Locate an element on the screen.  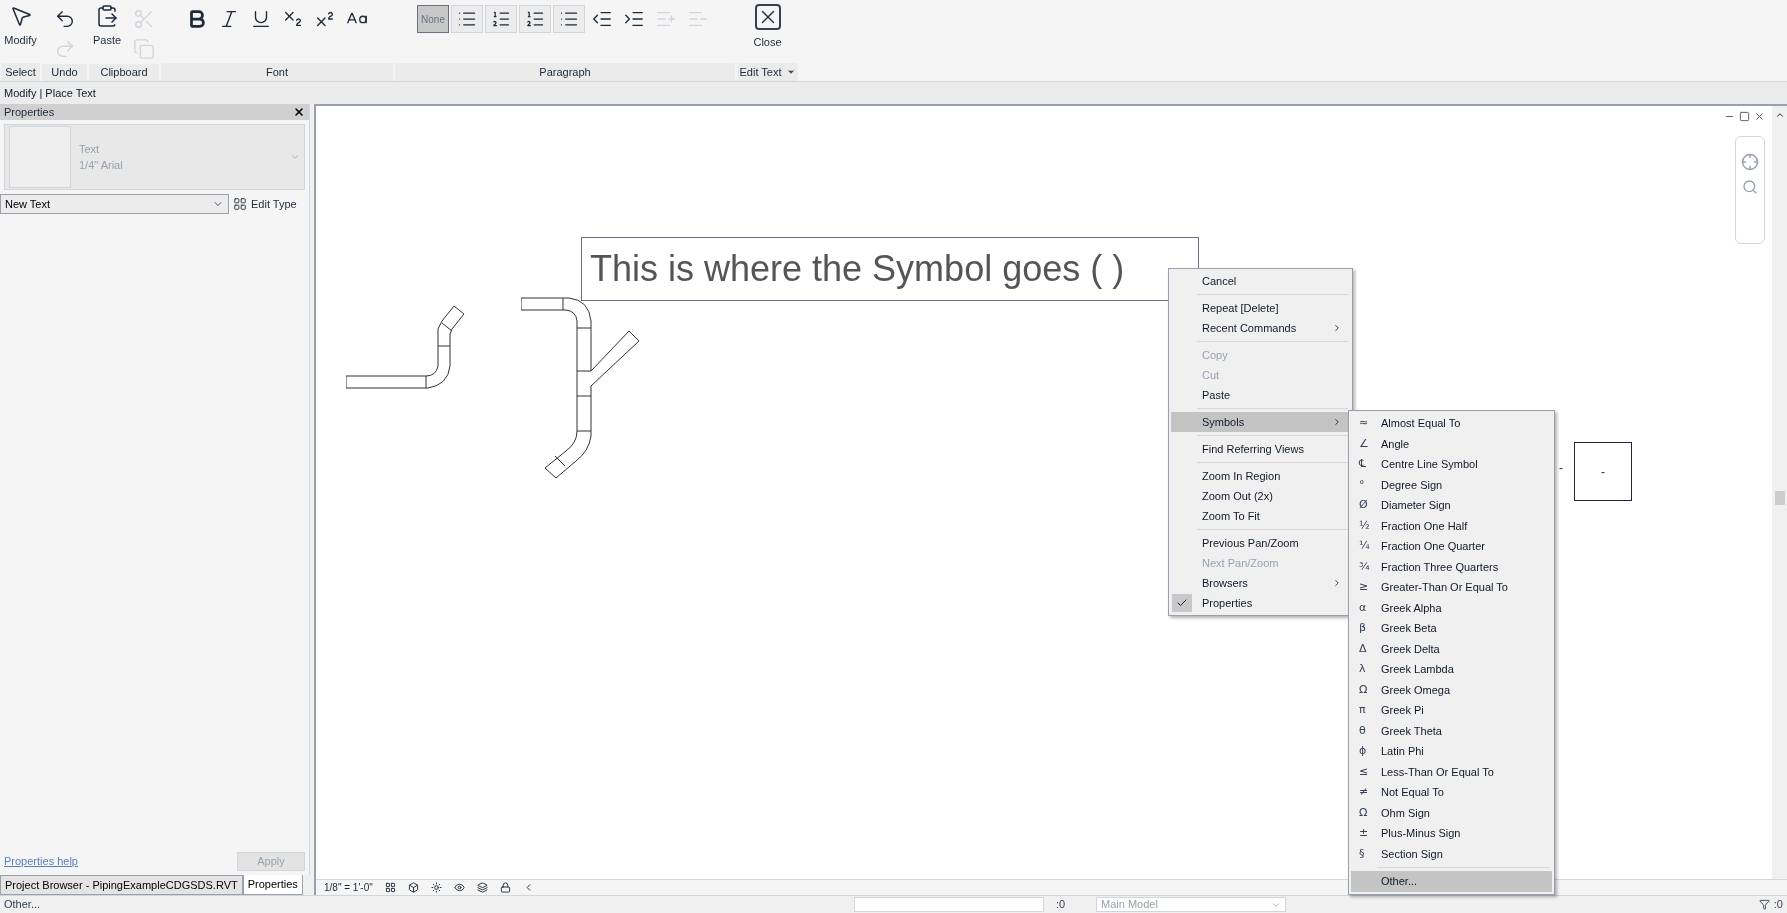
menu-item: α Greek Alpha is located at coordinates (1451, 607).